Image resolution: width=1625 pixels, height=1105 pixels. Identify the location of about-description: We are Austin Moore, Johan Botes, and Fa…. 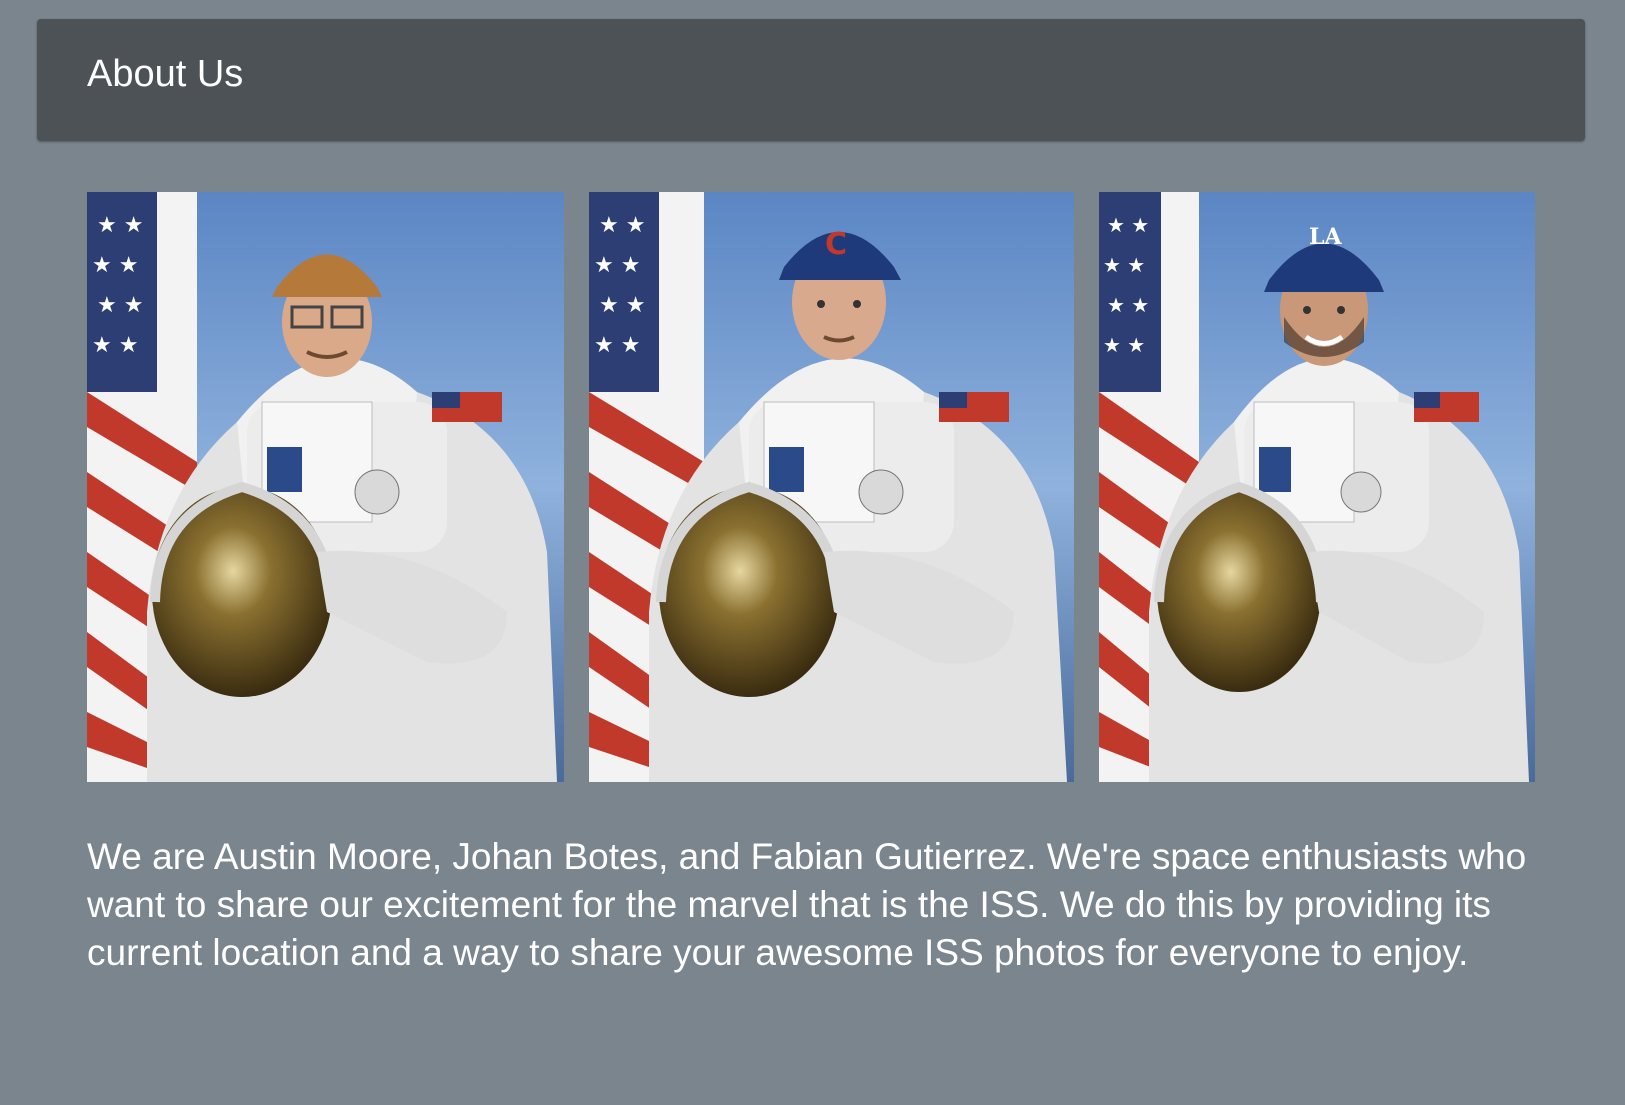
(807, 904).